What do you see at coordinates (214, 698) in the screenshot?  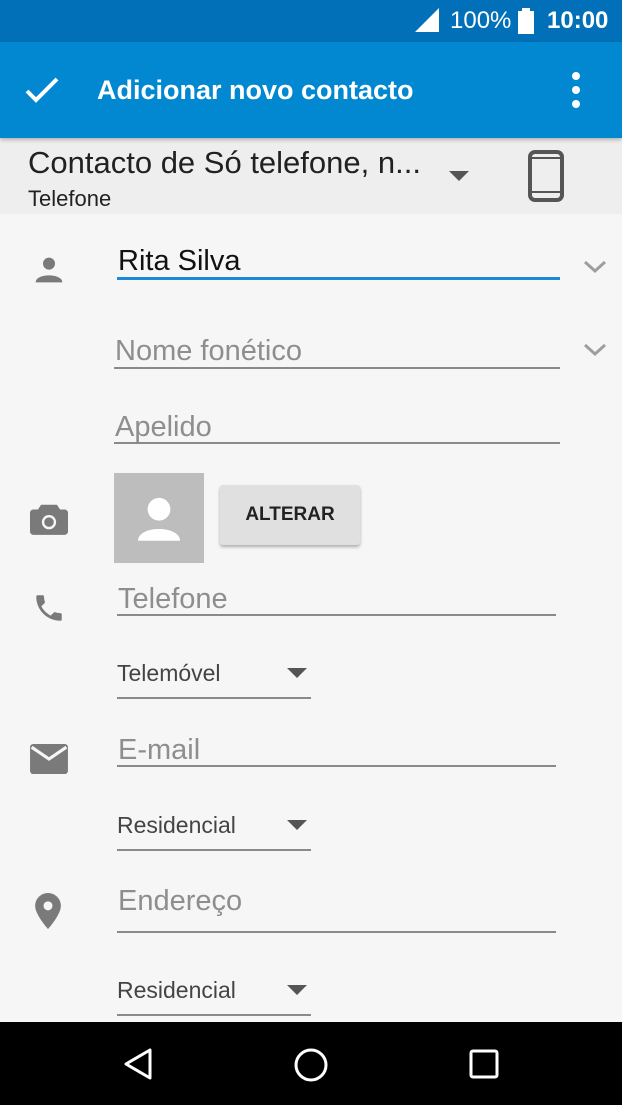 I see `phone-type-underline` at bounding box center [214, 698].